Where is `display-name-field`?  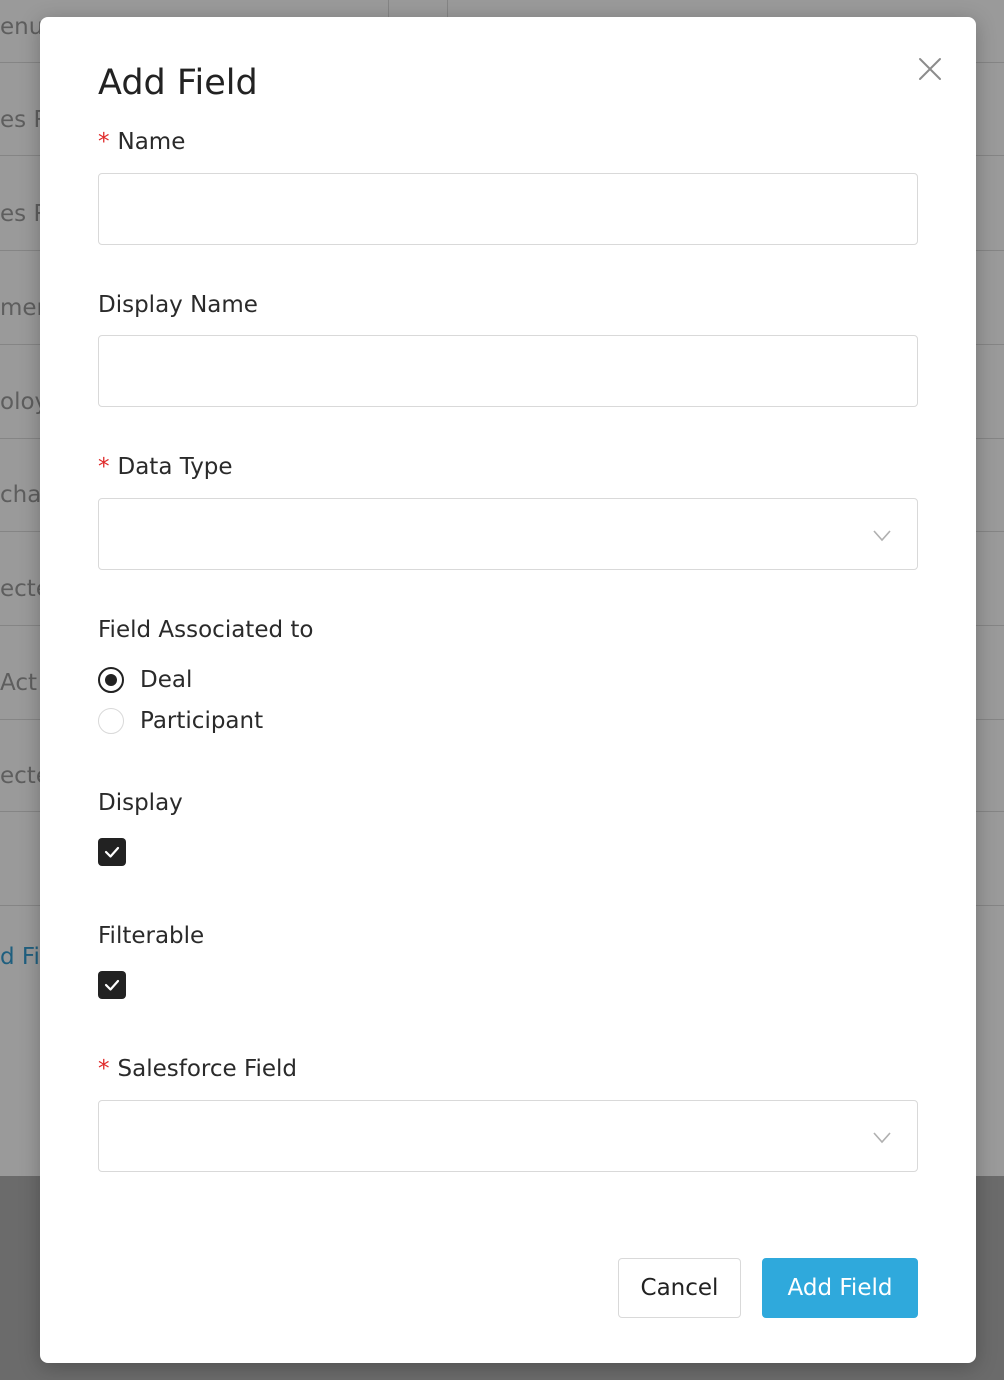 display-name-field is located at coordinates (508, 371).